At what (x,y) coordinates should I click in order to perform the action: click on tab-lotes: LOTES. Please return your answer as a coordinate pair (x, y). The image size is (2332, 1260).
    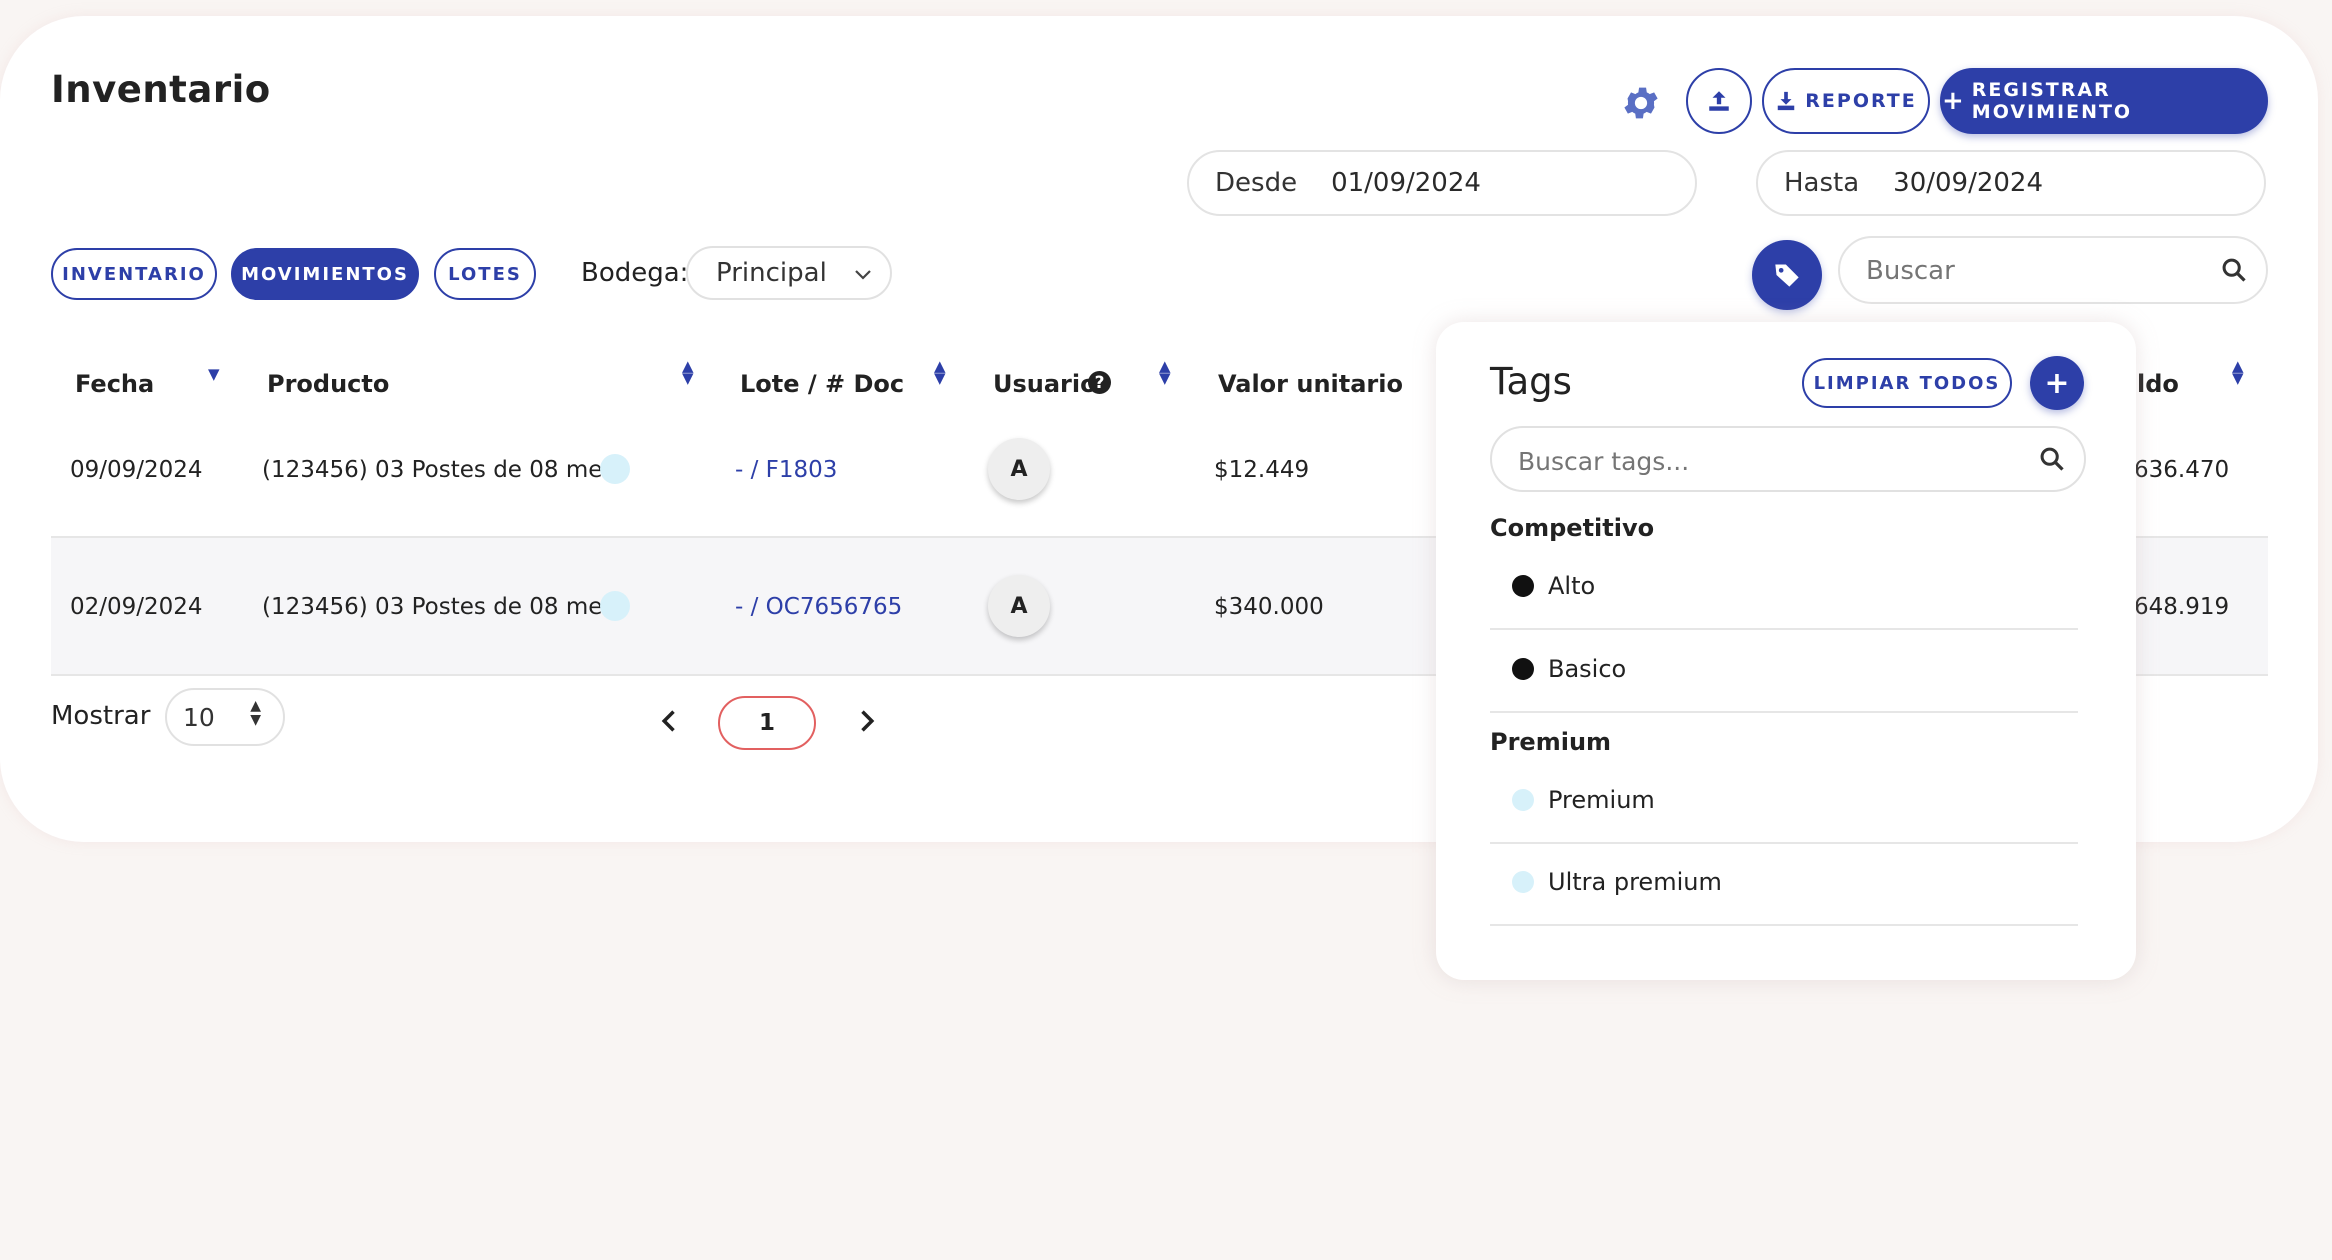
    Looking at the image, I should click on (485, 274).